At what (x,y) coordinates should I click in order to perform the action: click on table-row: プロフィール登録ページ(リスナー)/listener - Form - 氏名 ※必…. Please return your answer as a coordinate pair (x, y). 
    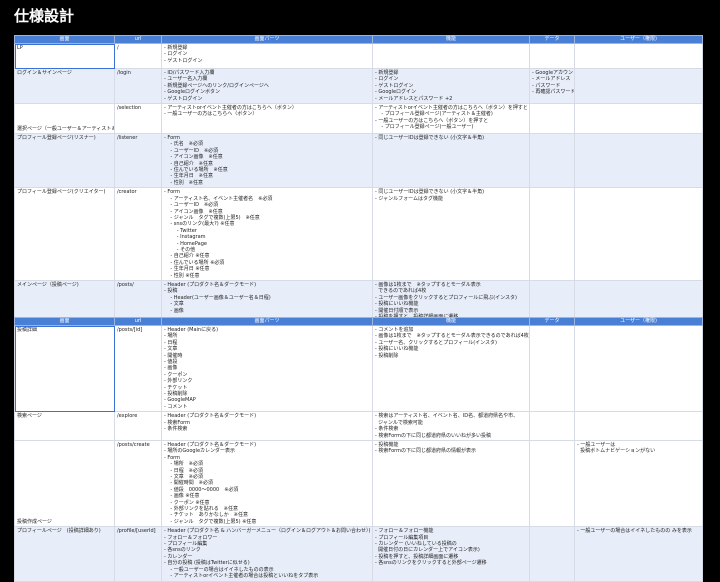
    Looking at the image, I should click on (358, 161).